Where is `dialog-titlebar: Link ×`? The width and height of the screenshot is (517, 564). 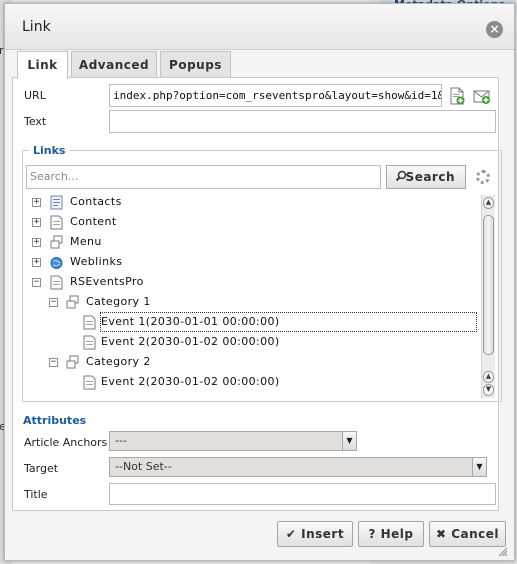
dialog-titlebar: Link × is located at coordinates (259, 27).